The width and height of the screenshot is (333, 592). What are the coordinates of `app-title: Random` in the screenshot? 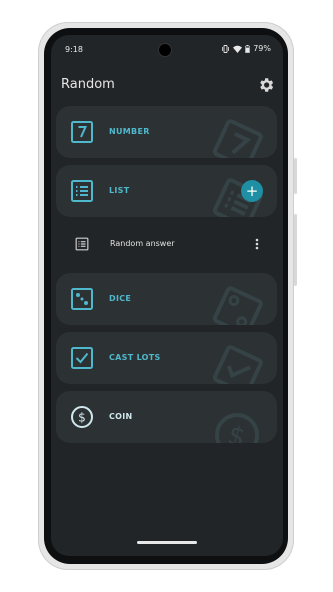 It's located at (88, 84).